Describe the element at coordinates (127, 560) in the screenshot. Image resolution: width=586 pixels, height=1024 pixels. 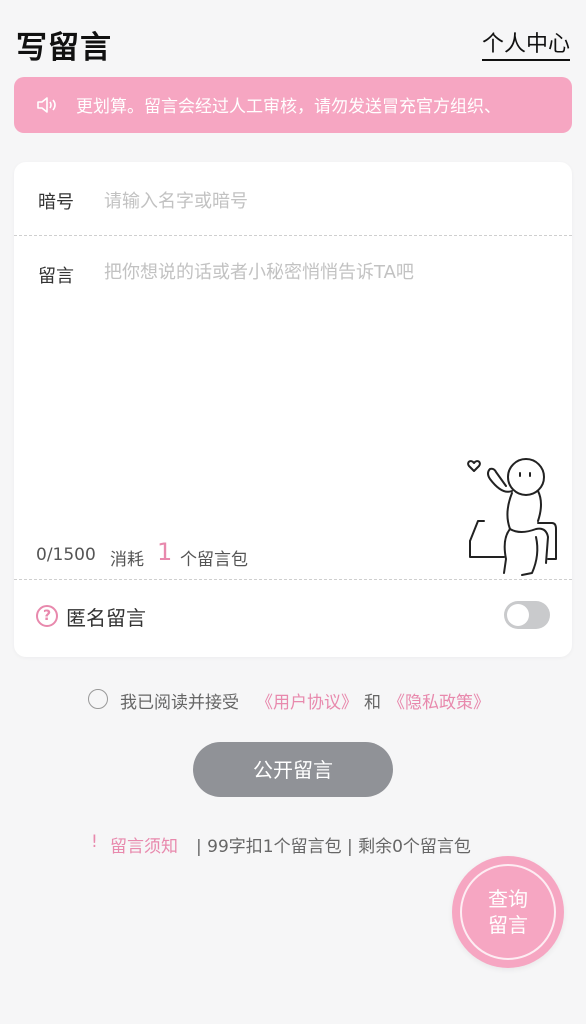
I see `consume-prefix: 消耗` at that location.